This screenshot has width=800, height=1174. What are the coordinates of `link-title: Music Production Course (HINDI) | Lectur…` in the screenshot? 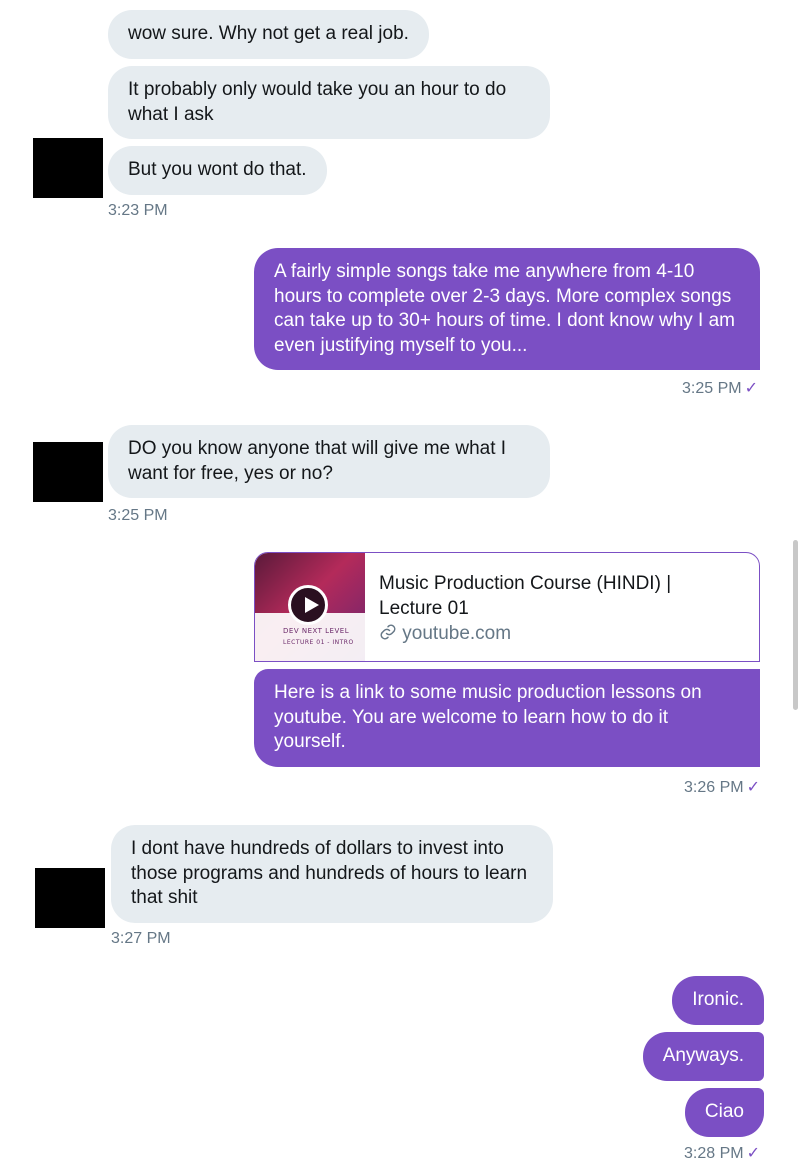 It's located at (544, 596).